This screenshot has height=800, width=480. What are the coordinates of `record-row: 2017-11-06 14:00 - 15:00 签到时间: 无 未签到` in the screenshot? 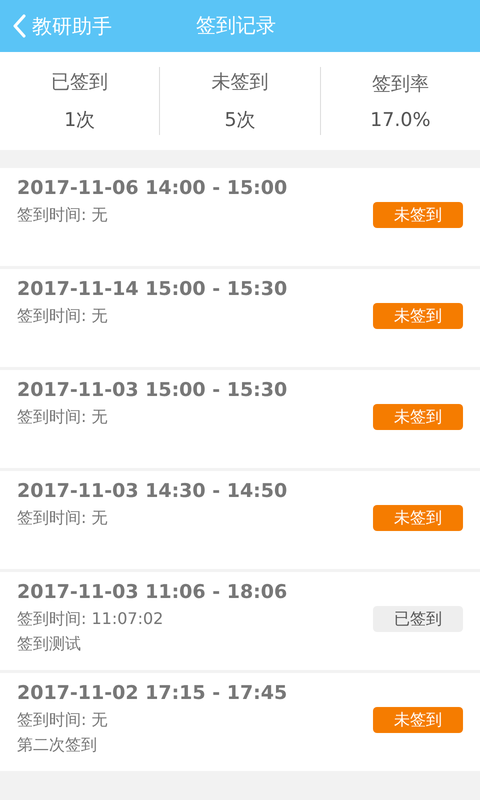 It's located at (240, 217).